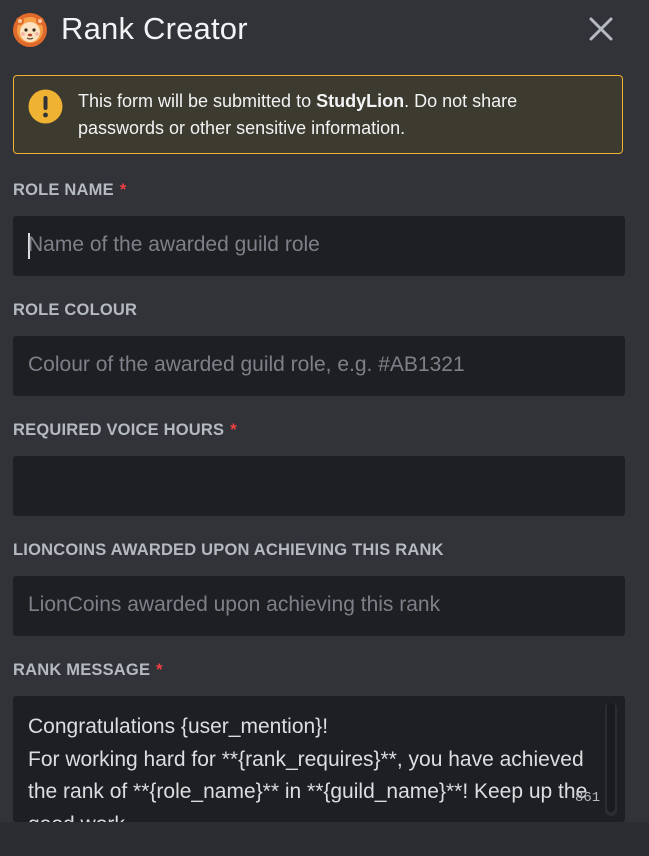 The image size is (649, 856). What do you see at coordinates (324, 839) in the screenshot?
I see `modal-footer` at bounding box center [324, 839].